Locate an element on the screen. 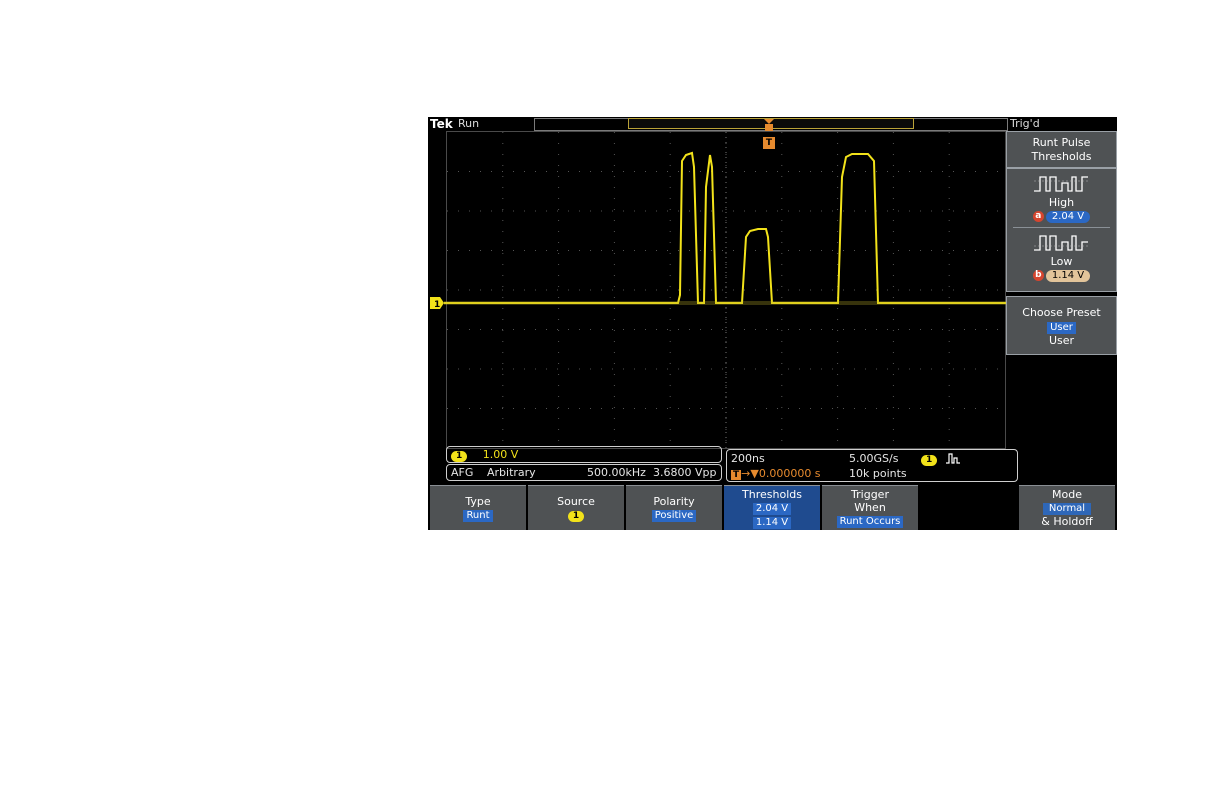  trigger-source-badge: 1 is located at coordinates (929, 459).